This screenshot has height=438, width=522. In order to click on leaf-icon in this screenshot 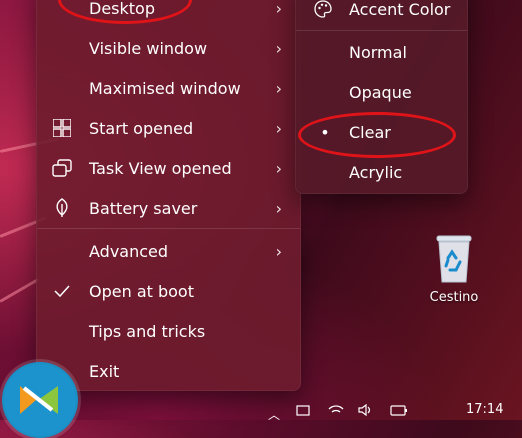, I will do `click(62, 208)`.